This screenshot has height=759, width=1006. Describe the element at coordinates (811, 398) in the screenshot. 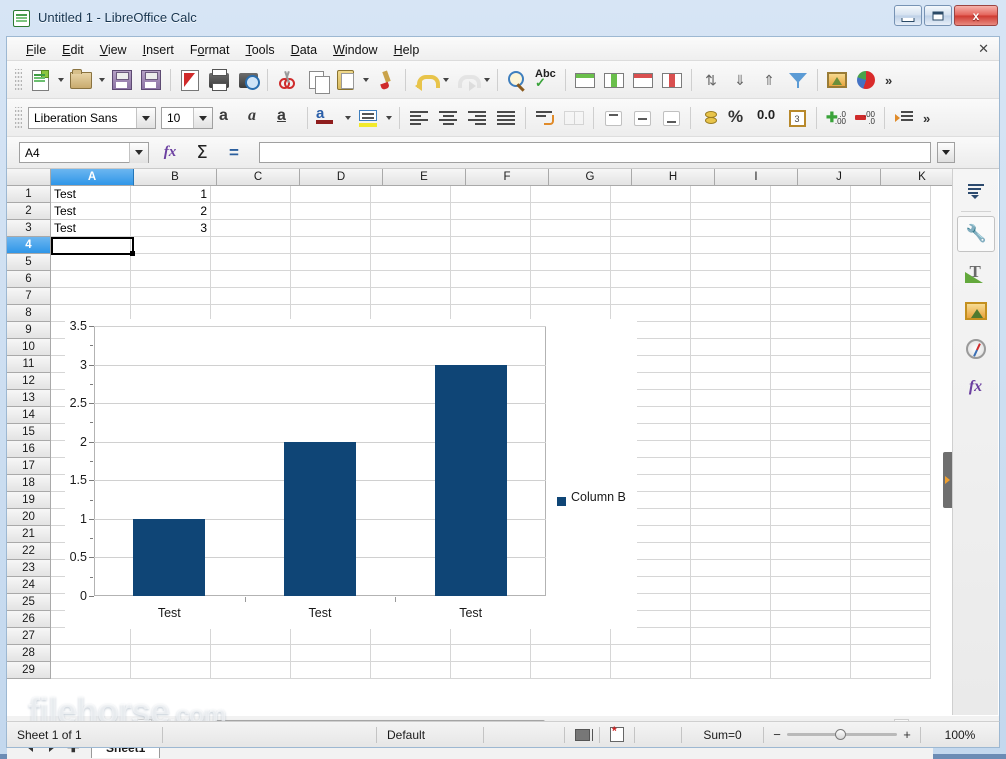

I see `cell-J13` at that location.